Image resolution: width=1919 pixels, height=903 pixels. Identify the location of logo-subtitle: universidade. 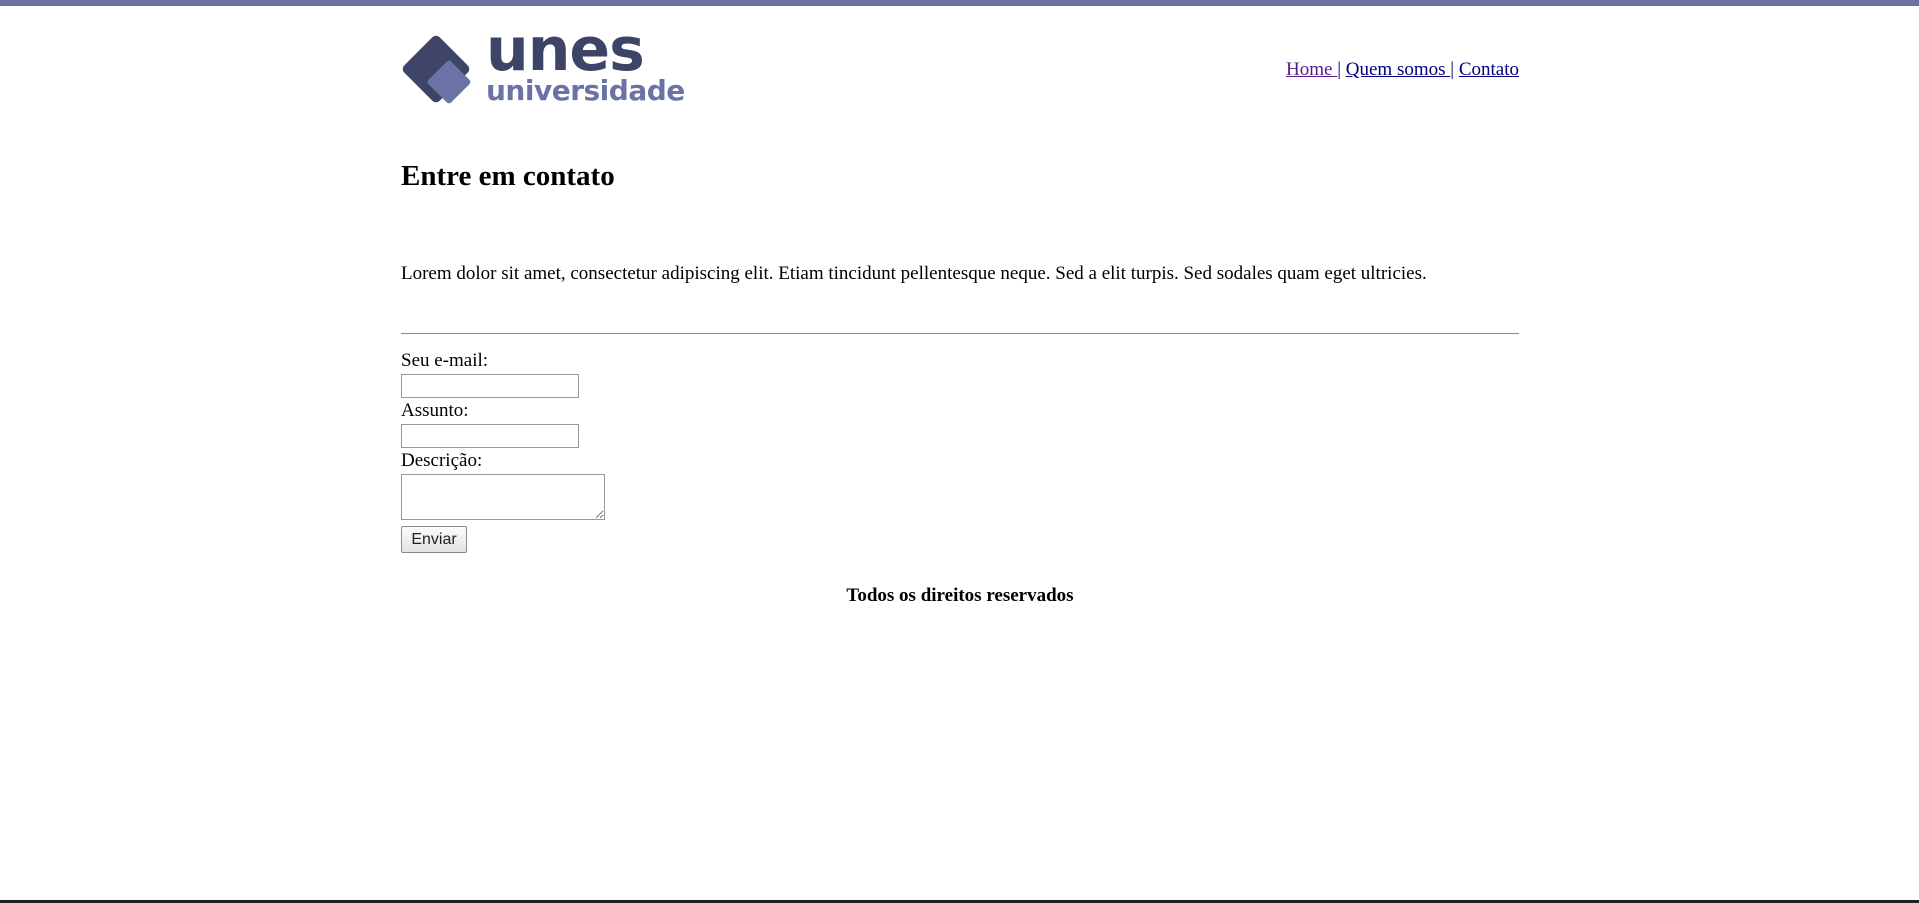
(585, 90).